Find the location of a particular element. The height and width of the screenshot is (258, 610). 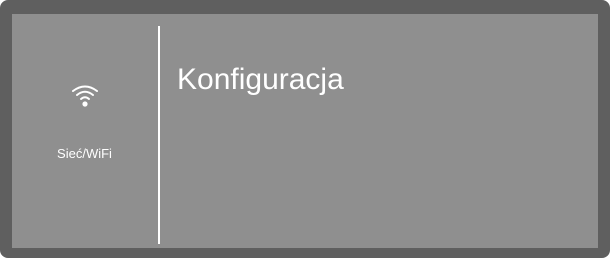

sidebar-item-label: Sieć/WiFi is located at coordinates (84, 153).